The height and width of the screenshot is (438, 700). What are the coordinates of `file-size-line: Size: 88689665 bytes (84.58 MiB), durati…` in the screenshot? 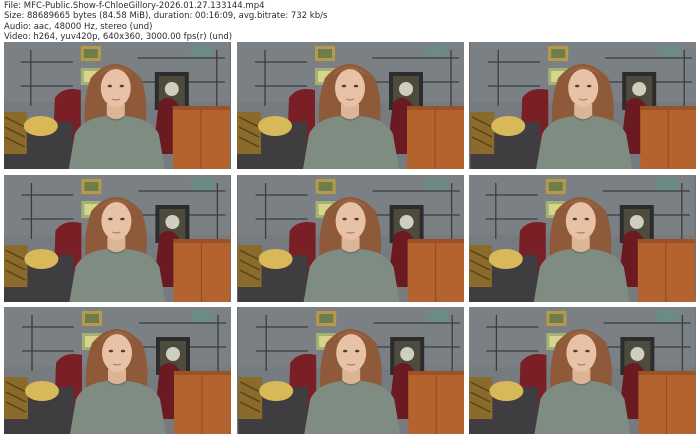 It's located at (166, 16).